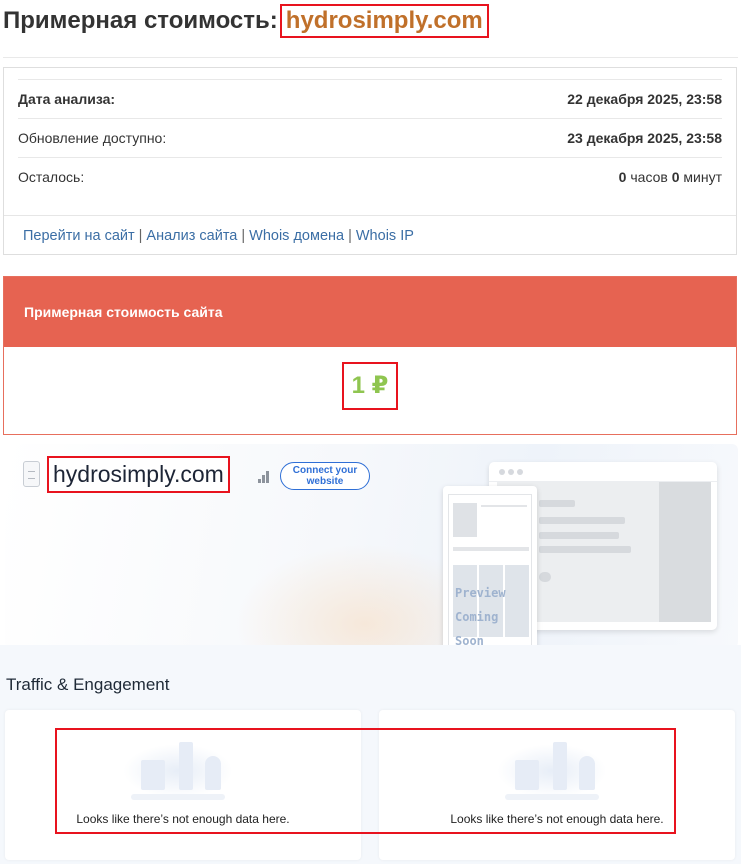  I want to click on update-label: Обновление доступно:, so click(92, 138).